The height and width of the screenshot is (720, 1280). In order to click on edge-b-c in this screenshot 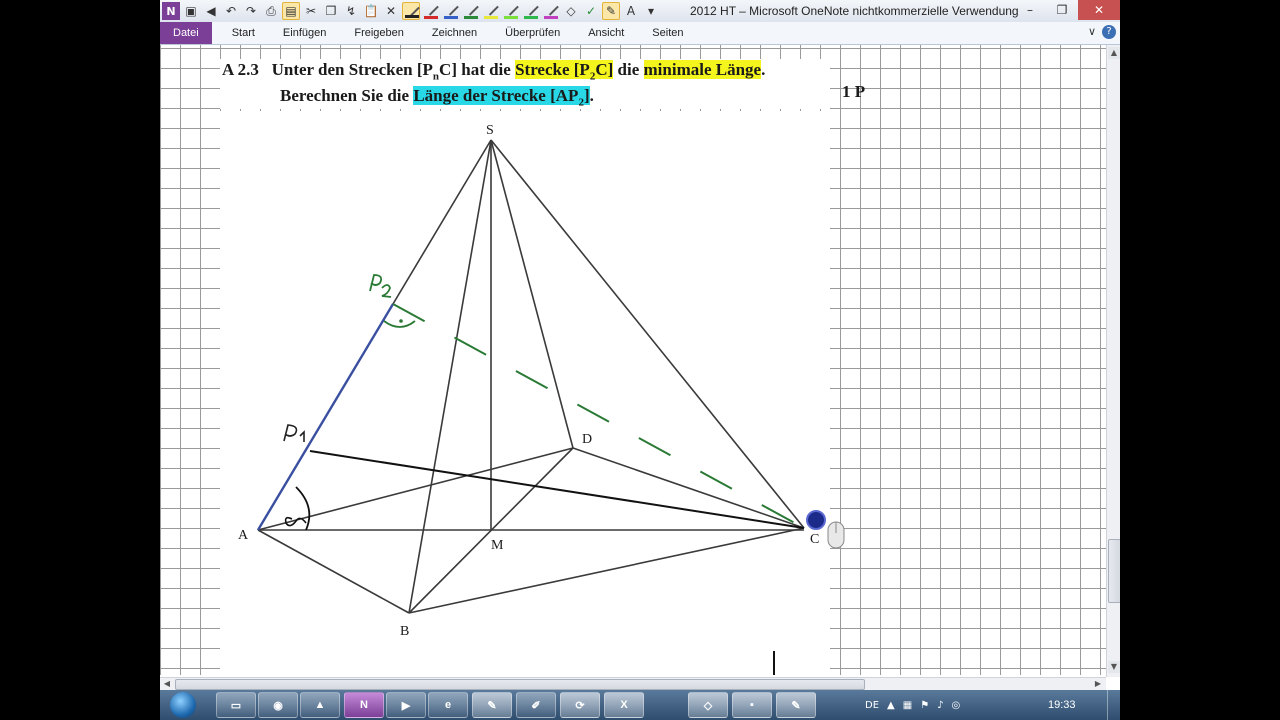, I will do `click(606, 570)`.